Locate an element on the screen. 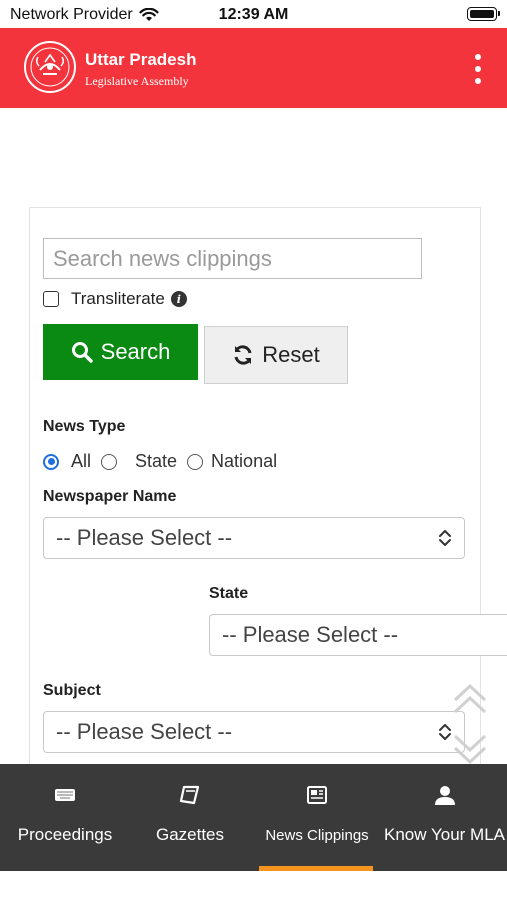  subject-select: -- Please Select -- is located at coordinates (254, 732).